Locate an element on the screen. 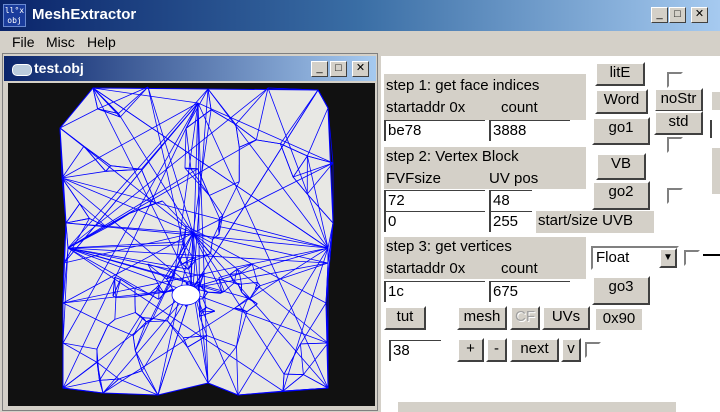  close-button: ✕ is located at coordinates (699, 15).